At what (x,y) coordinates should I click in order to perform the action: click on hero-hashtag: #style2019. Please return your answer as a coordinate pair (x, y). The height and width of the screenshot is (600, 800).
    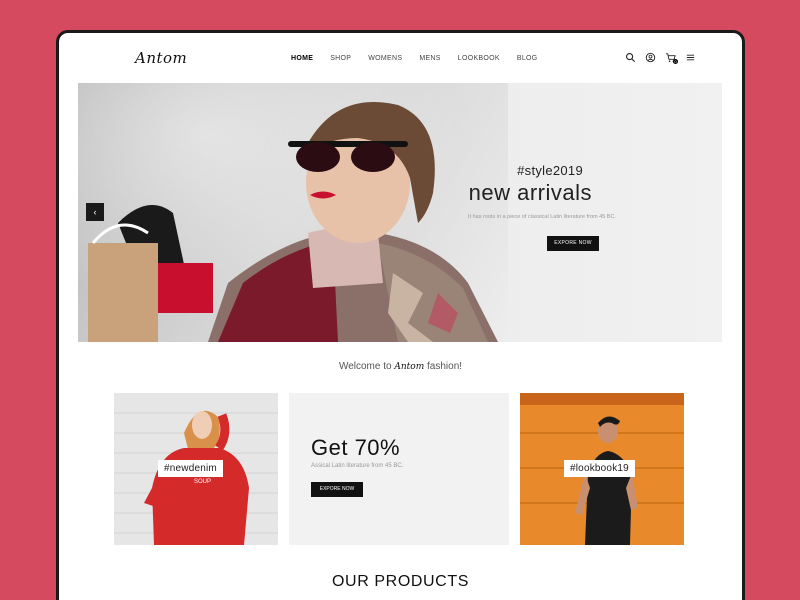
    Looking at the image, I should click on (550, 170).